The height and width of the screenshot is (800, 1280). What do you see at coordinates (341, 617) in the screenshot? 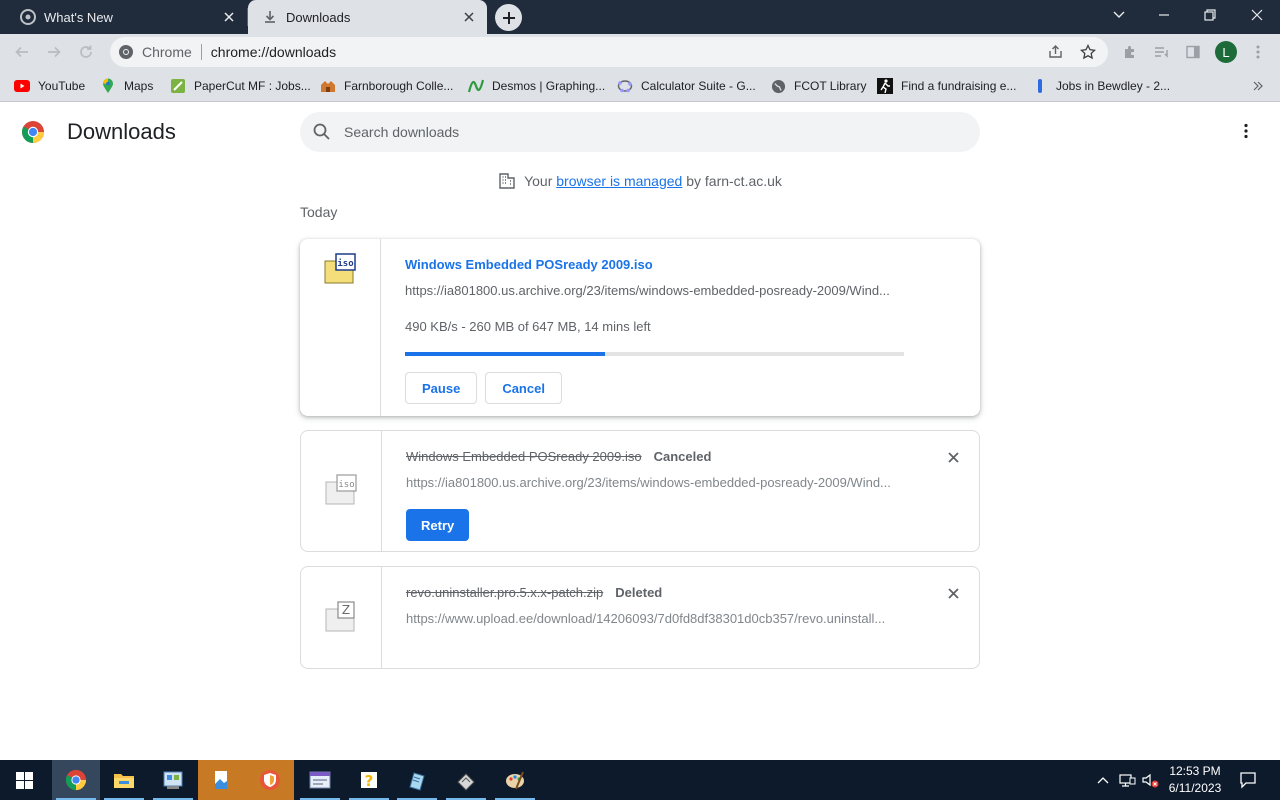
I see `zip-file-icon: Z` at bounding box center [341, 617].